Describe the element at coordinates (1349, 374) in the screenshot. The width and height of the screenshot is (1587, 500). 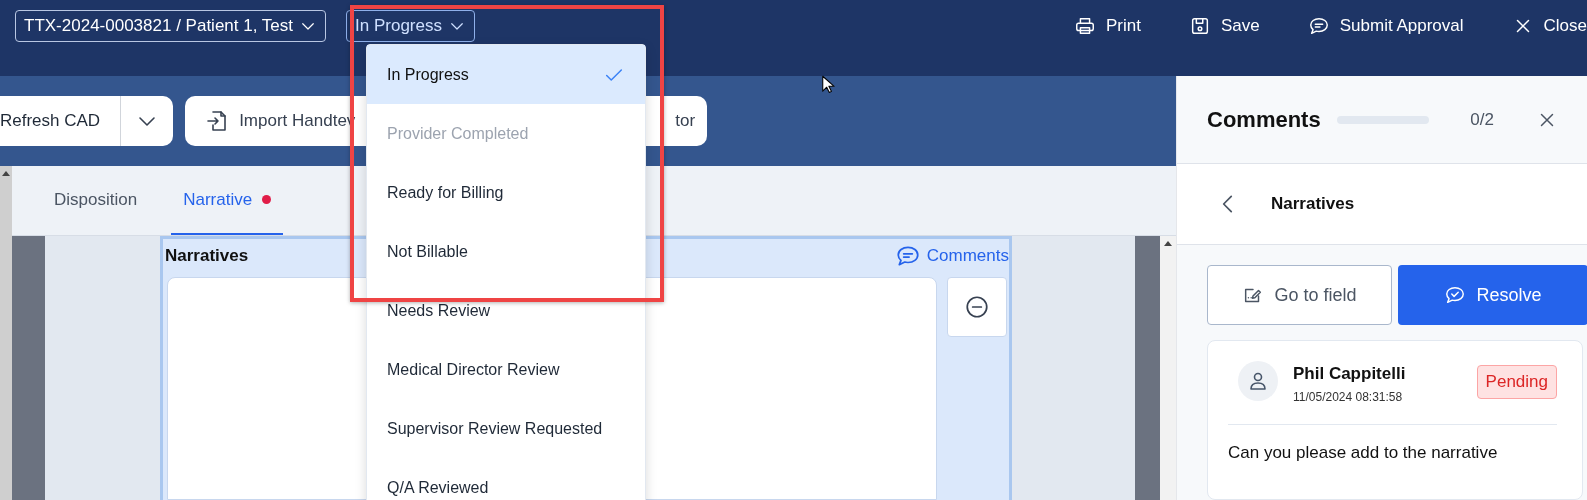
I see `author-name: Phil Cappitelli` at that location.